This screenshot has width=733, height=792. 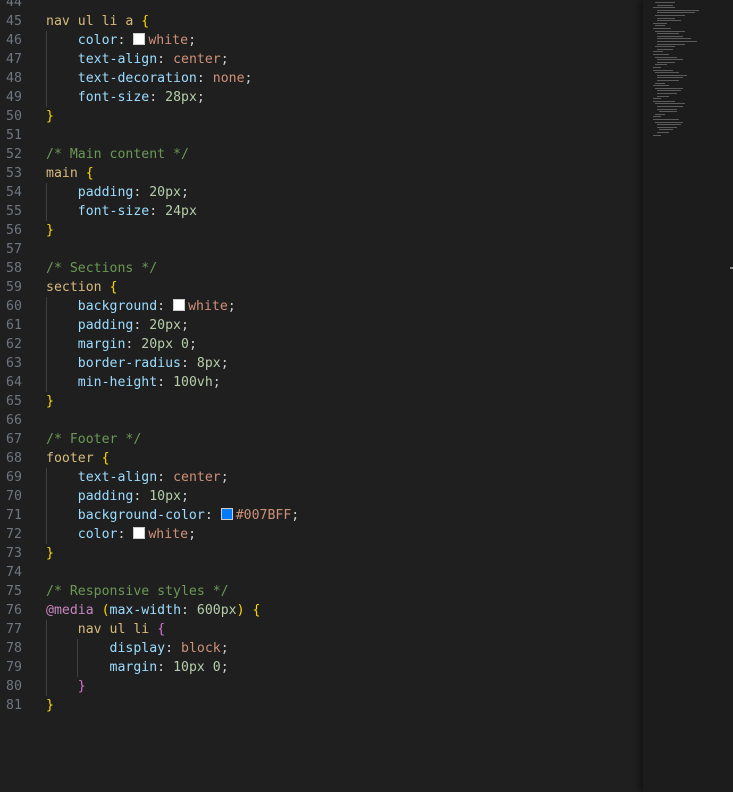 I want to click on code-line-48: text-decoration: none;, so click(x=344, y=78).